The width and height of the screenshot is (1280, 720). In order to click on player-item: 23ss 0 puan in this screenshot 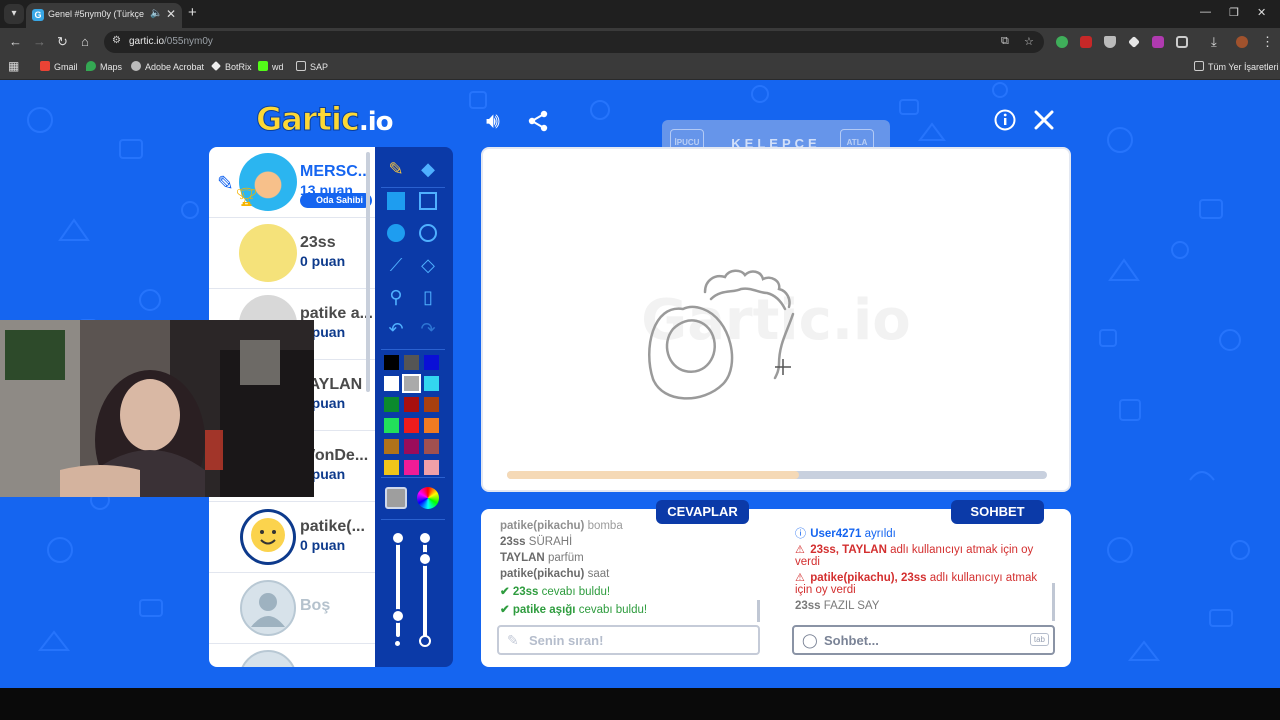, I will do `click(292, 253)`.